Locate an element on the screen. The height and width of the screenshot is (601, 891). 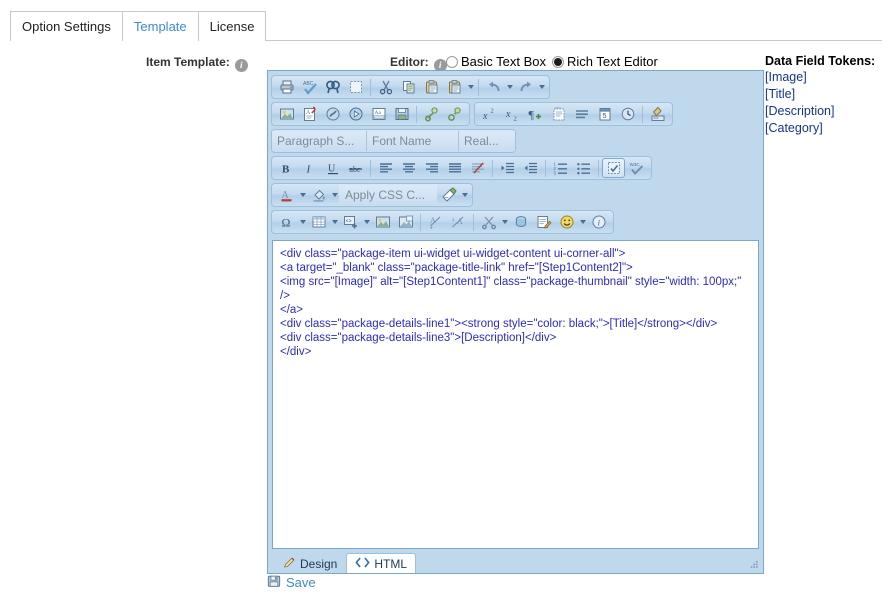
indent-icon is located at coordinates (507, 168).